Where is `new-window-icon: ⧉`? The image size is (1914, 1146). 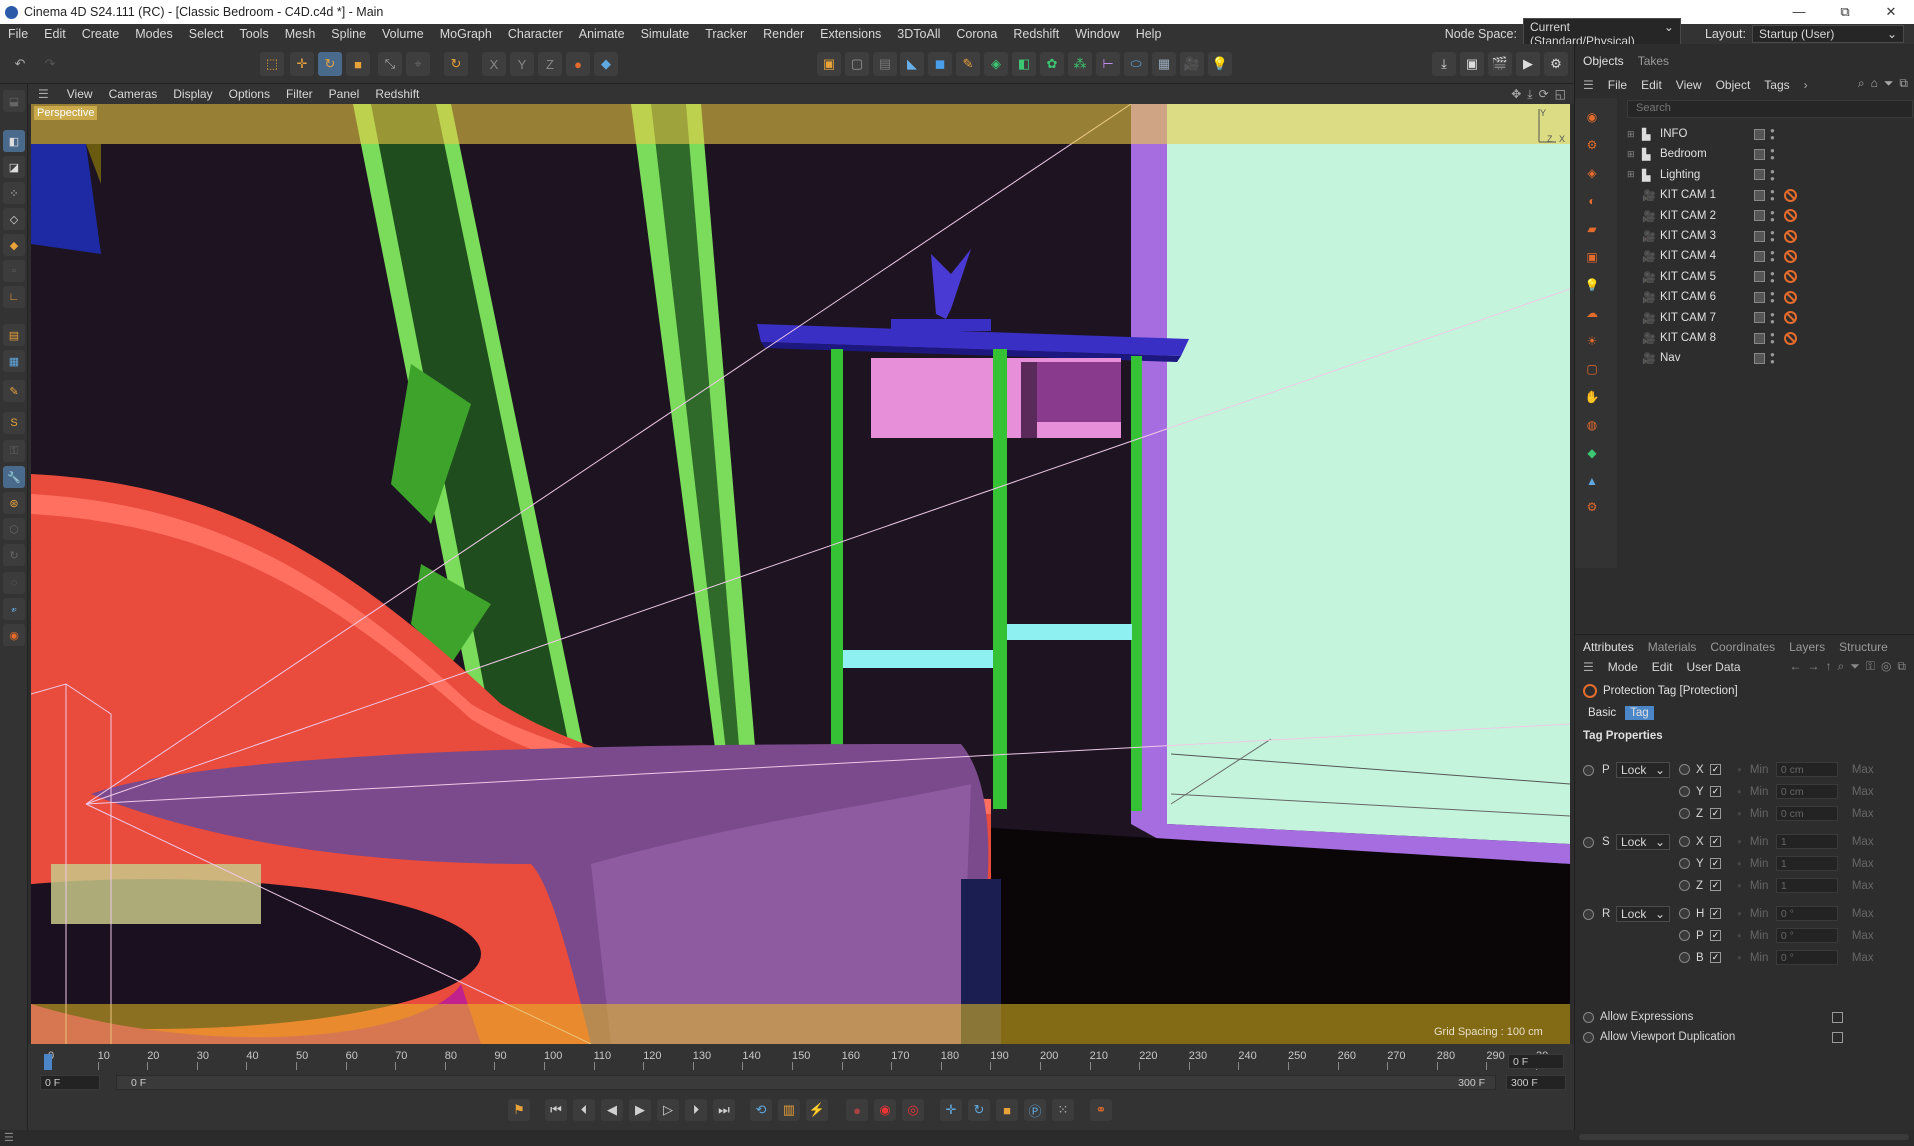 new-window-icon: ⧉ is located at coordinates (1901, 666).